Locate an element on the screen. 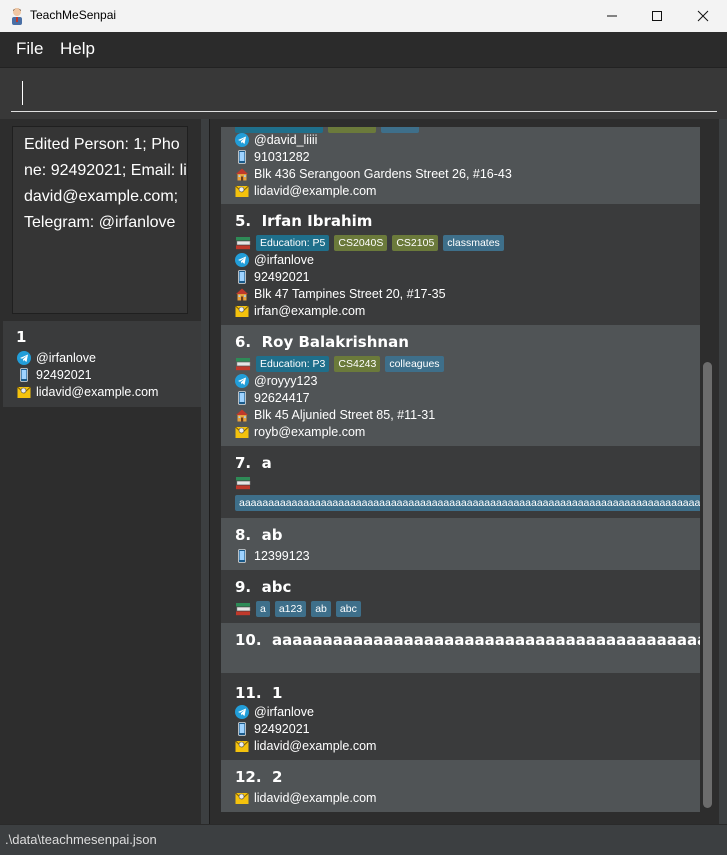 Image resolution: width=727 pixels, height=855 pixels. email: royb@example.com is located at coordinates (310, 432).